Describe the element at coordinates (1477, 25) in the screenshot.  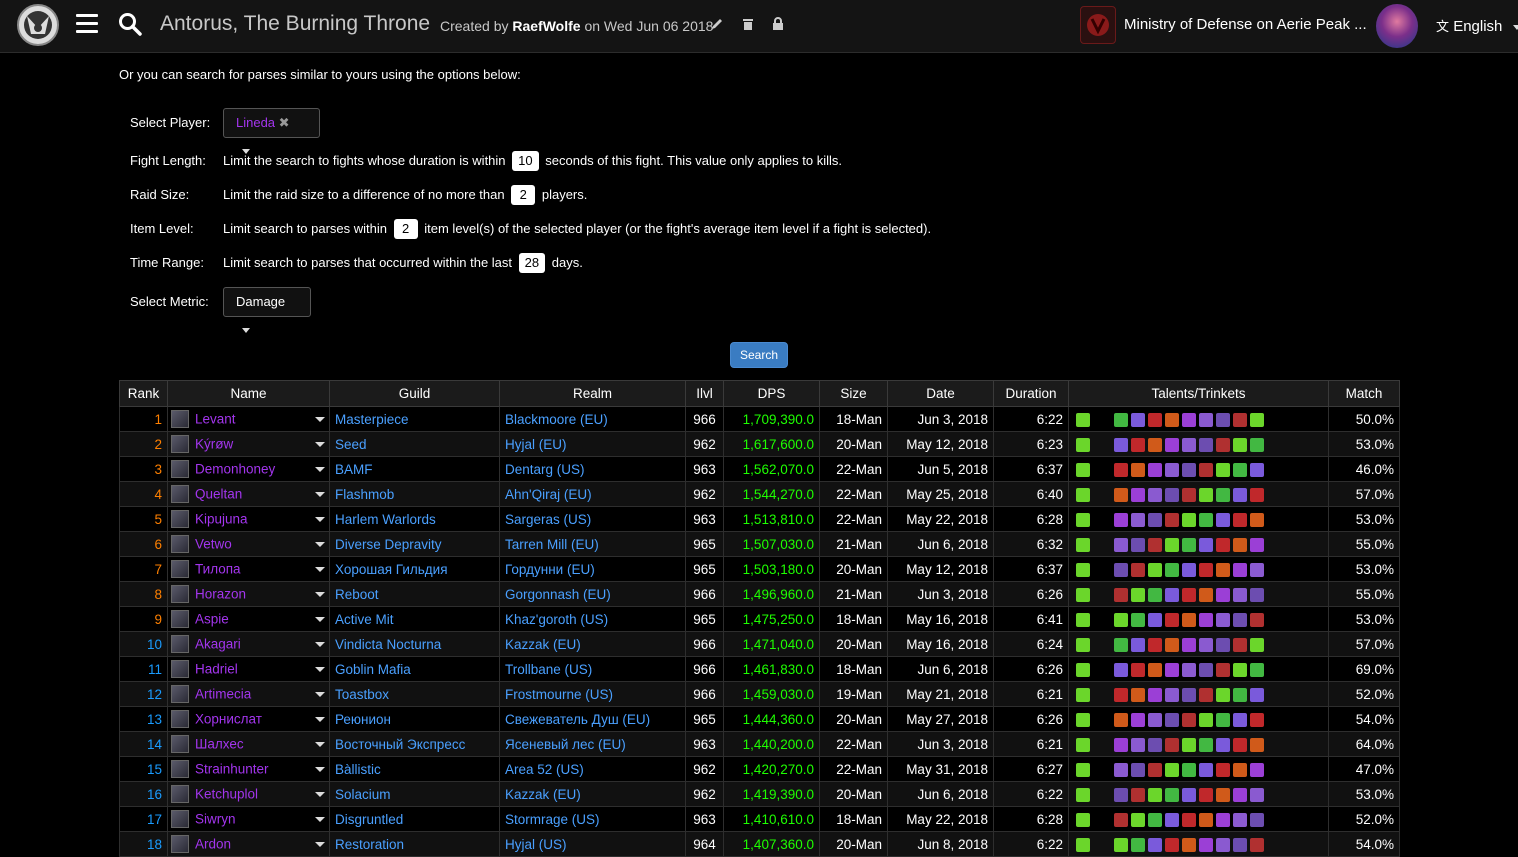
I see `language-selector: 文 English` at that location.